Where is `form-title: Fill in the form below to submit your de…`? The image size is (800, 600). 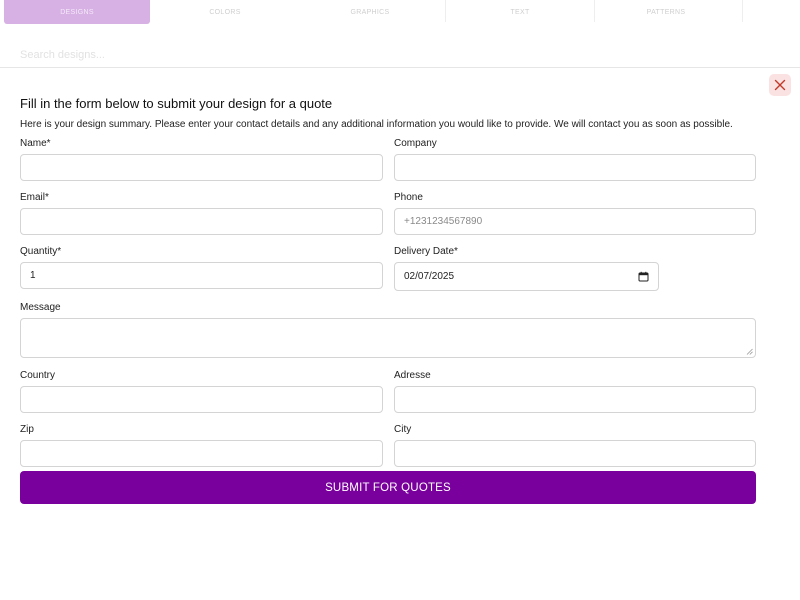 form-title: Fill in the form below to submit your de… is located at coordinates (176, 103).